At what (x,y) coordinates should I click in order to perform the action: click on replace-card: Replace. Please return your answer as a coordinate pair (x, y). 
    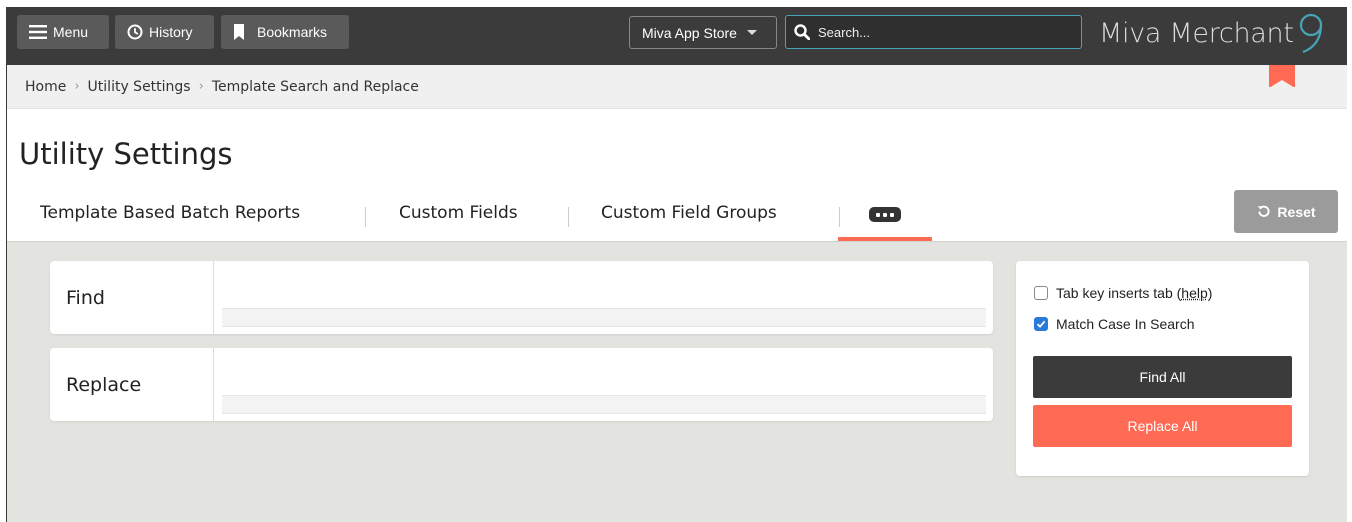
    Looking at the image, I should click on (521, 384).